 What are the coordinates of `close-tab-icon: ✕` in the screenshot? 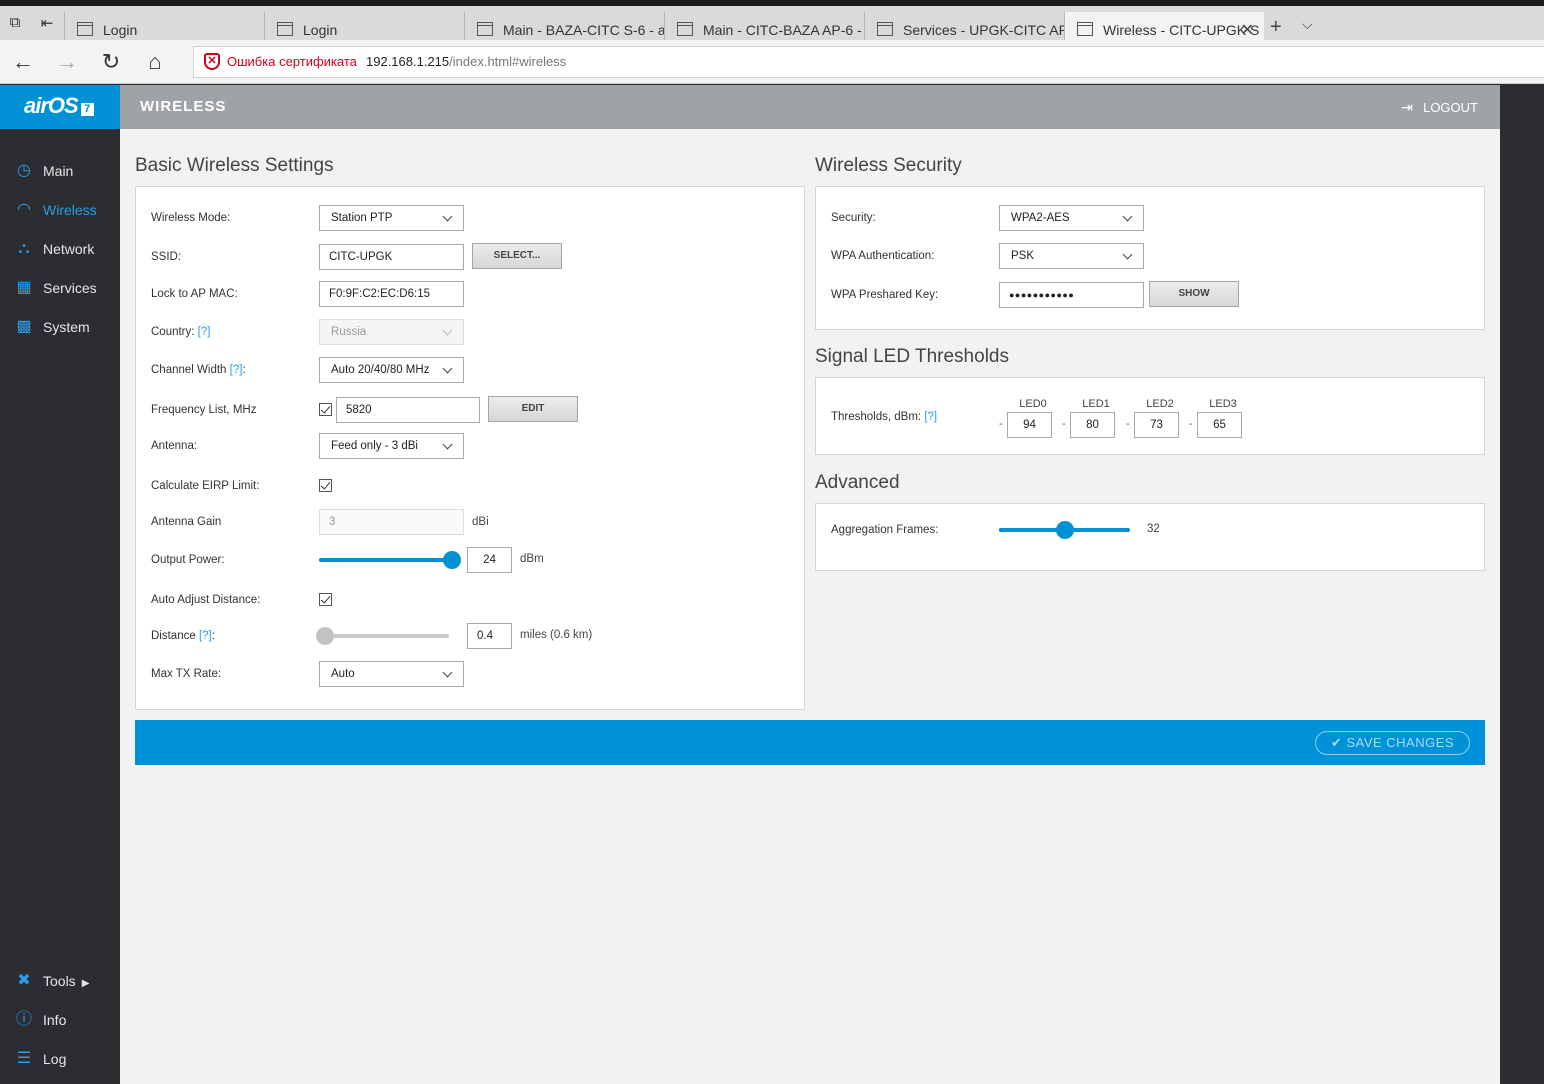 It's located at (1247, 30).